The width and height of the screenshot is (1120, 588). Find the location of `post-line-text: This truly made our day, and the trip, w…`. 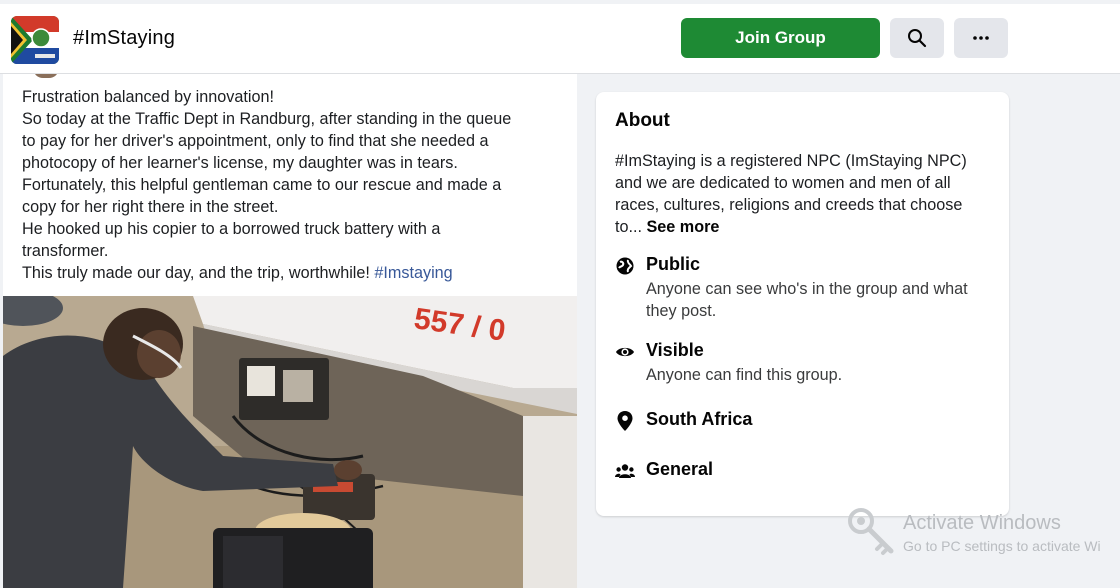

post-line-text: This truly made our day, and the trip, w… is located at coordinates (196, 273).